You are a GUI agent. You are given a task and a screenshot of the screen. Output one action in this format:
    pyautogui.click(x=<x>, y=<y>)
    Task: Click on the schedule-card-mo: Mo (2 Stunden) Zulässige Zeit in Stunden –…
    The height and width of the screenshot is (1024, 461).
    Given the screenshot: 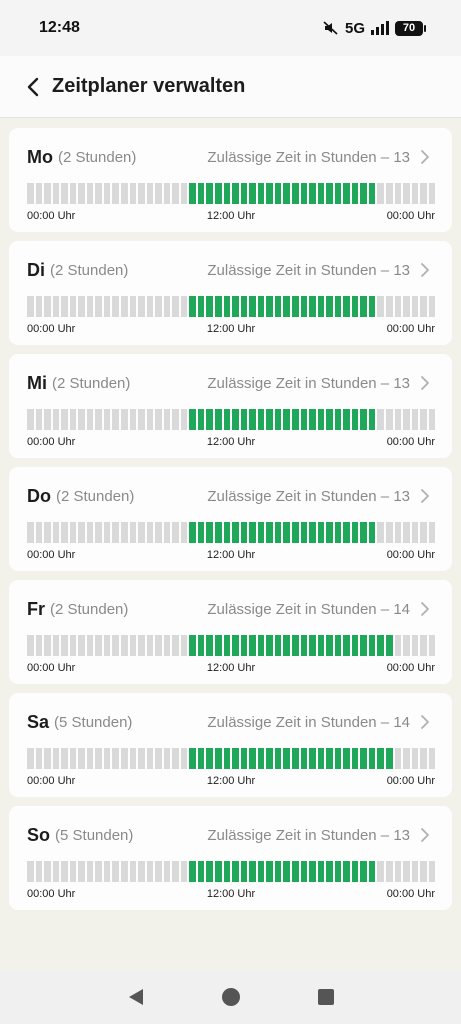 What is the action you would take?
    pyautogui.click(x=230, y=180)
    